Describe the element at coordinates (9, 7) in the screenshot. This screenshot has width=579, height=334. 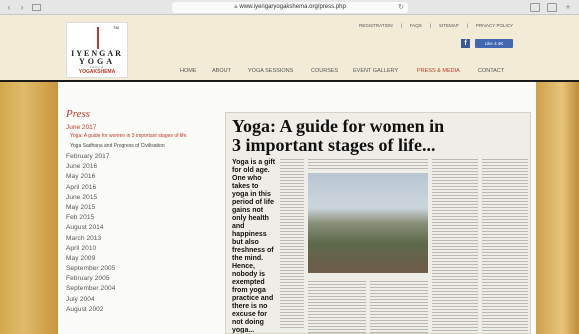
I see `back-icon: ‹` at that location.